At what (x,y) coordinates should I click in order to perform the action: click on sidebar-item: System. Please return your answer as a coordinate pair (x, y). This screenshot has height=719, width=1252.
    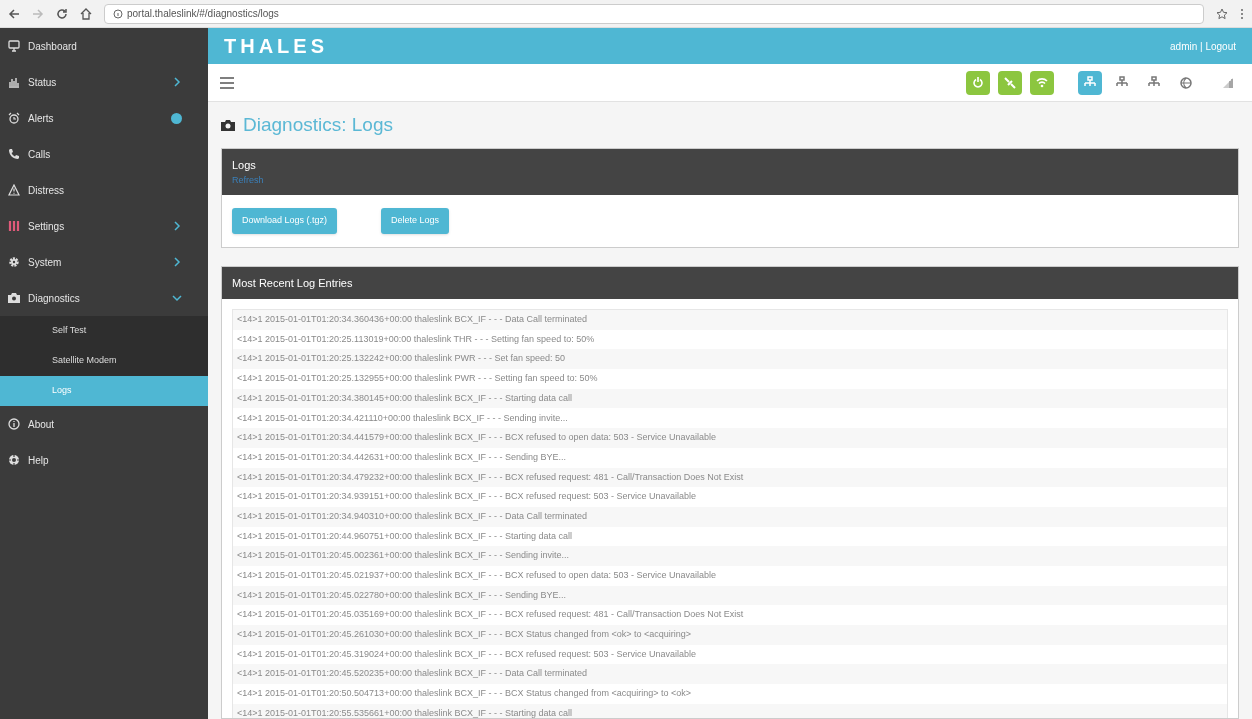
    Looking at the image, I should click on (104, 262).